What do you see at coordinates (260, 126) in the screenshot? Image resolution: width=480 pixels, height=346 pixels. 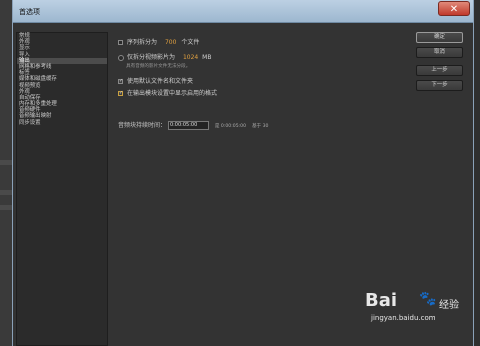 I see `audio-duration-base: 基于 30` at bounding box center [260, 126].